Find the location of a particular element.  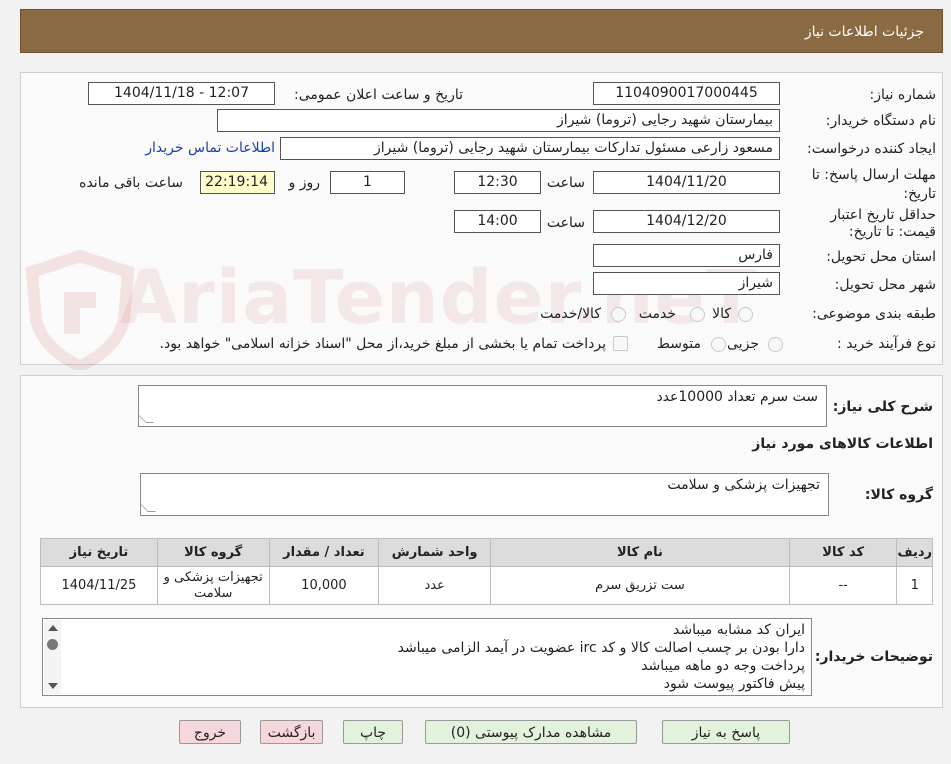

exit-button: خروج is located at coordinates (210, 732).